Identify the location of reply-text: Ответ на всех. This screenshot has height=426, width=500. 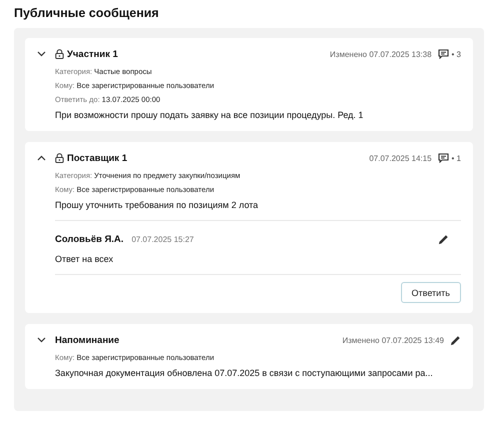
(84, 259).